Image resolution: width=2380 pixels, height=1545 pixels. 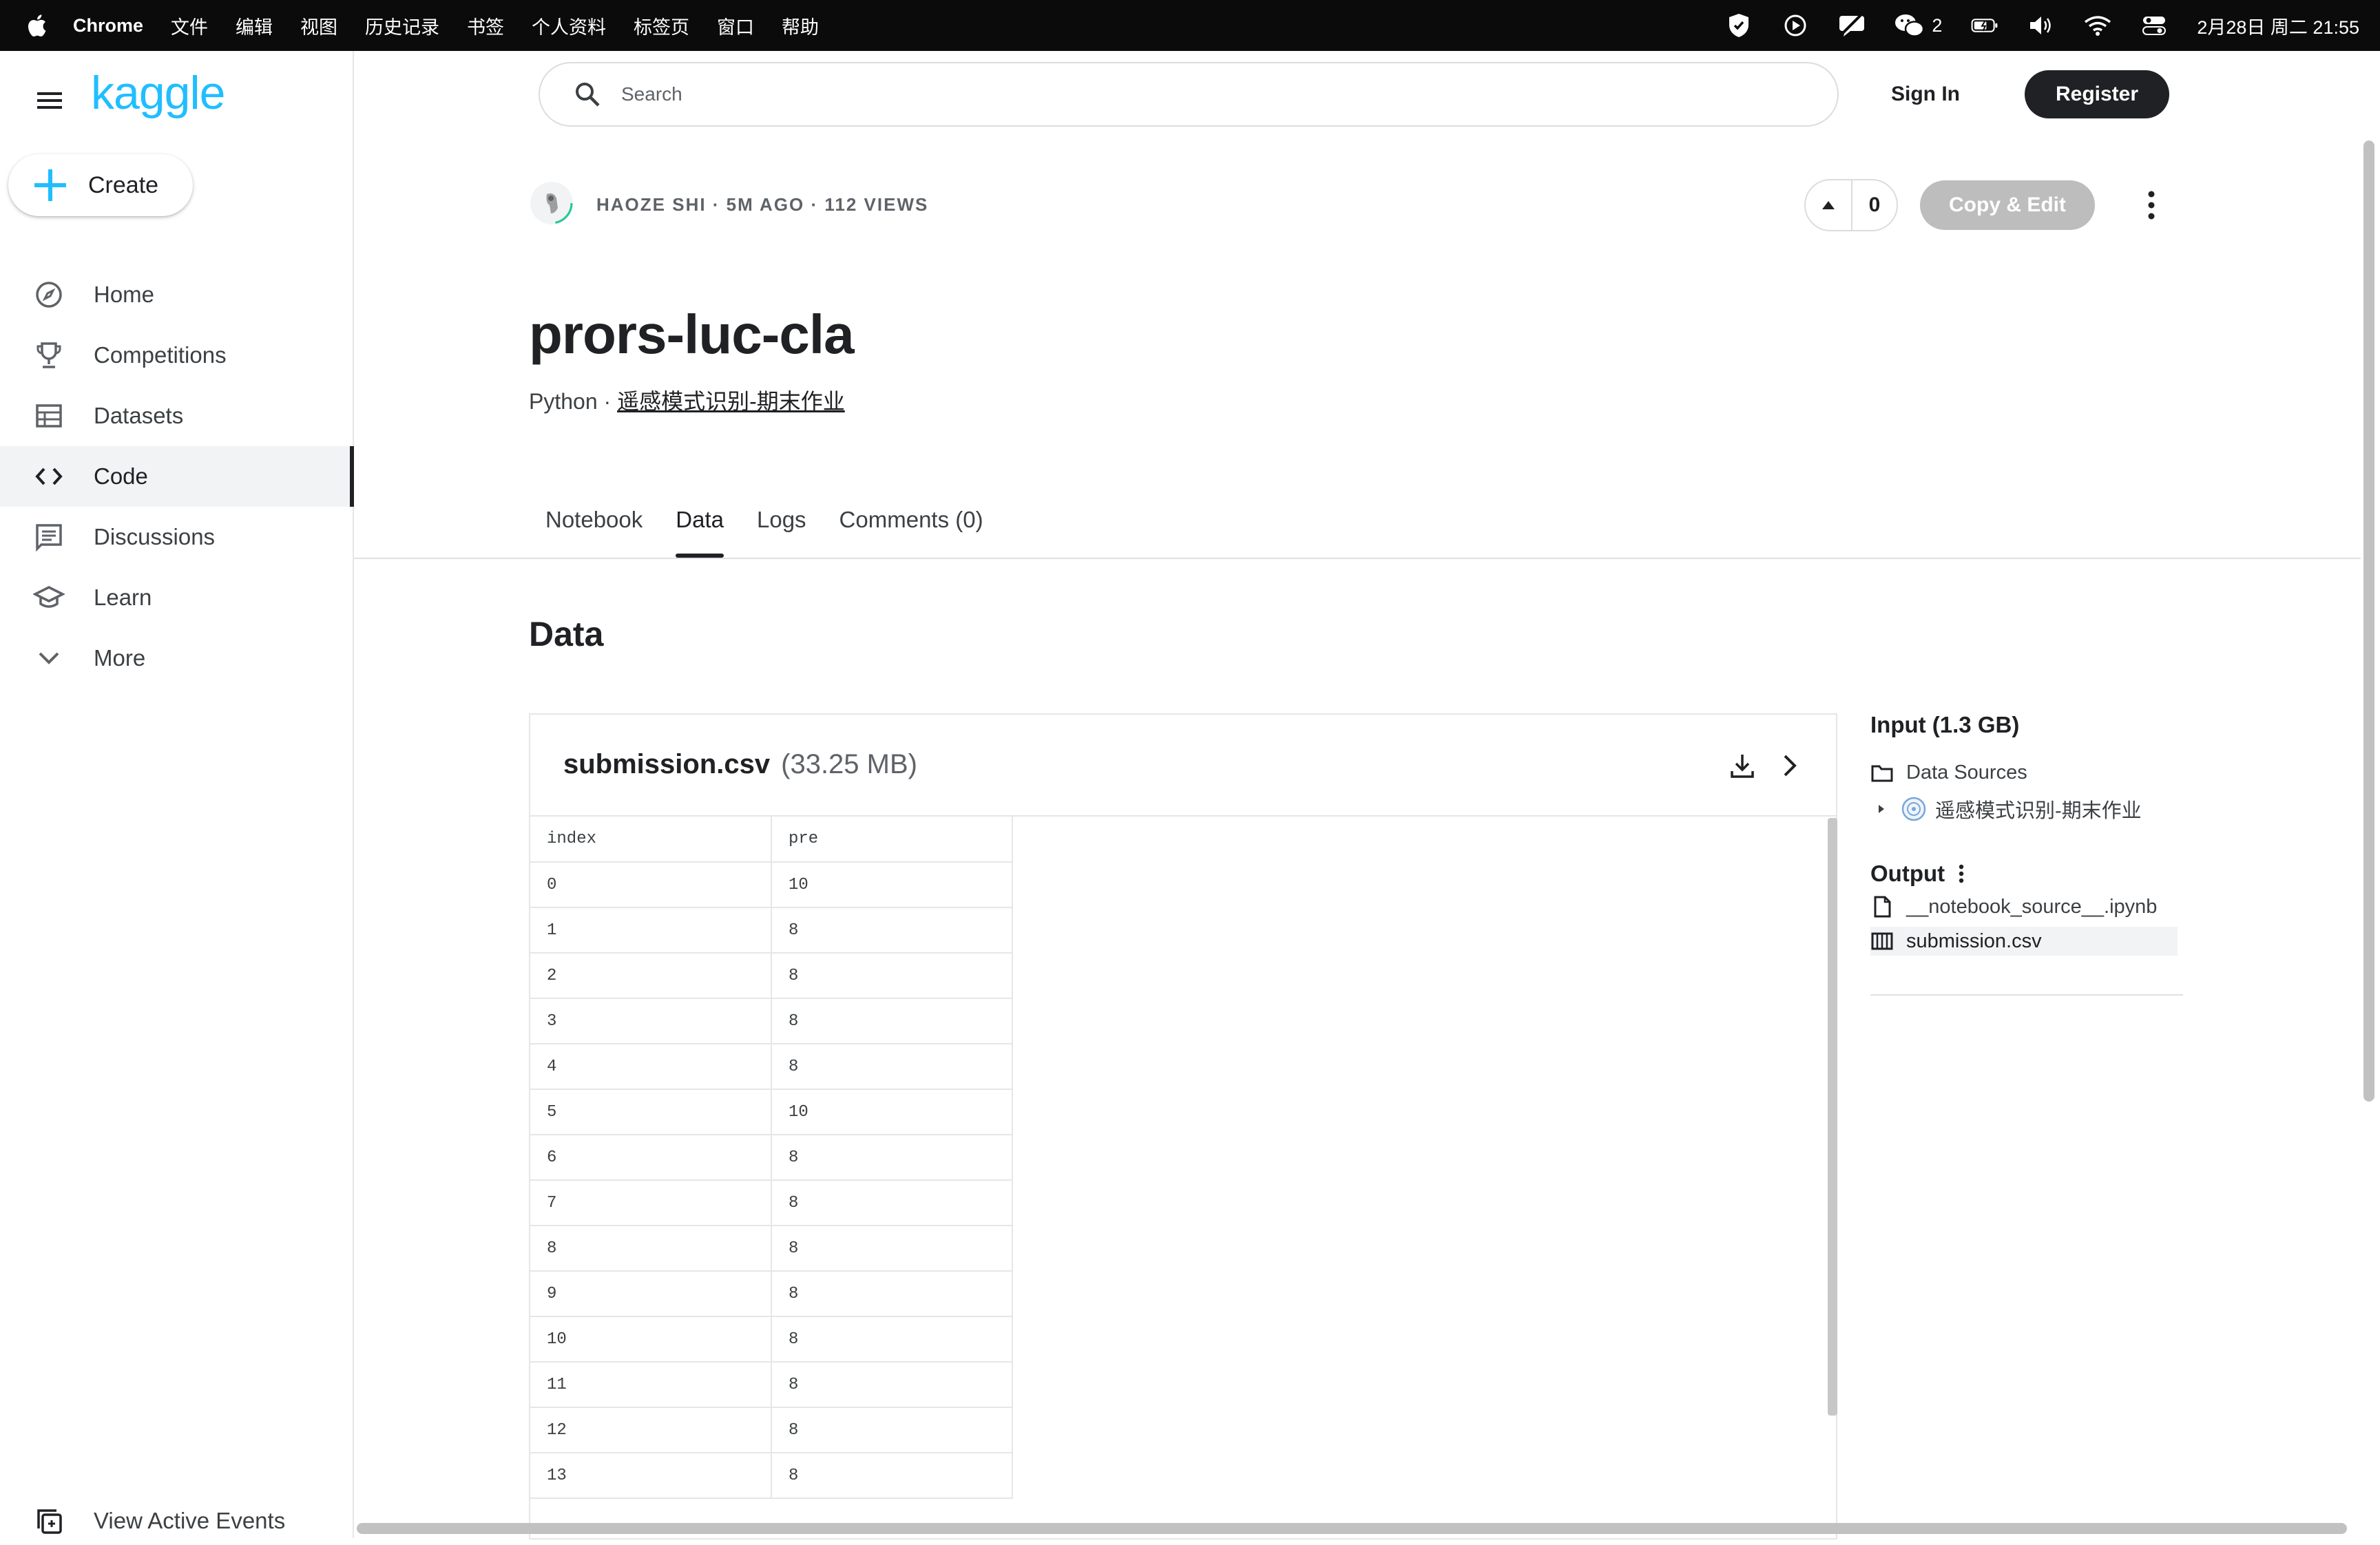 I want to click on tab-notebook: Notebook, so click(x=594, y=532).